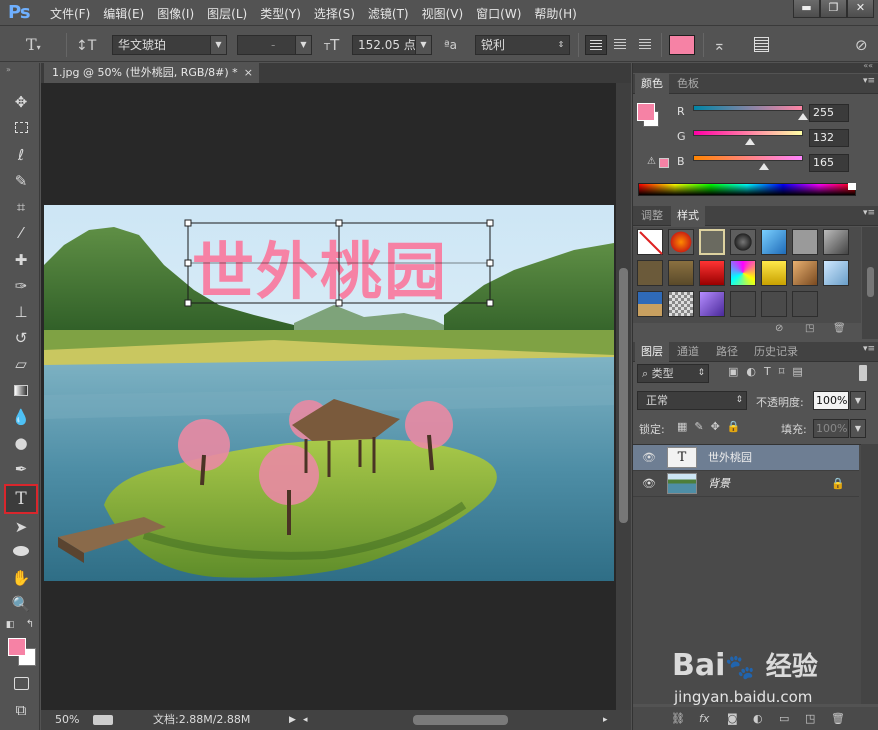  Describe the element at coordinates (498, 13) in the screenshot. I see `menu-window: 窗口(W)` at that location.